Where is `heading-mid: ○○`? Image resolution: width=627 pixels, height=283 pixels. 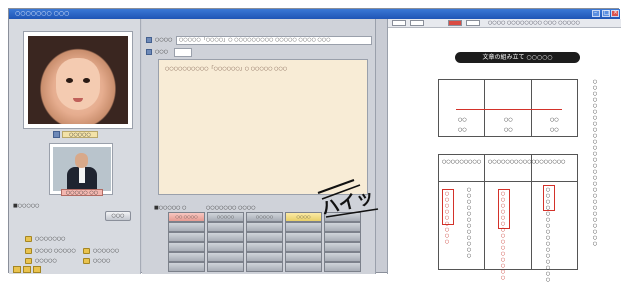
heading-mid: ○○ is located at coordinates (508, 120).